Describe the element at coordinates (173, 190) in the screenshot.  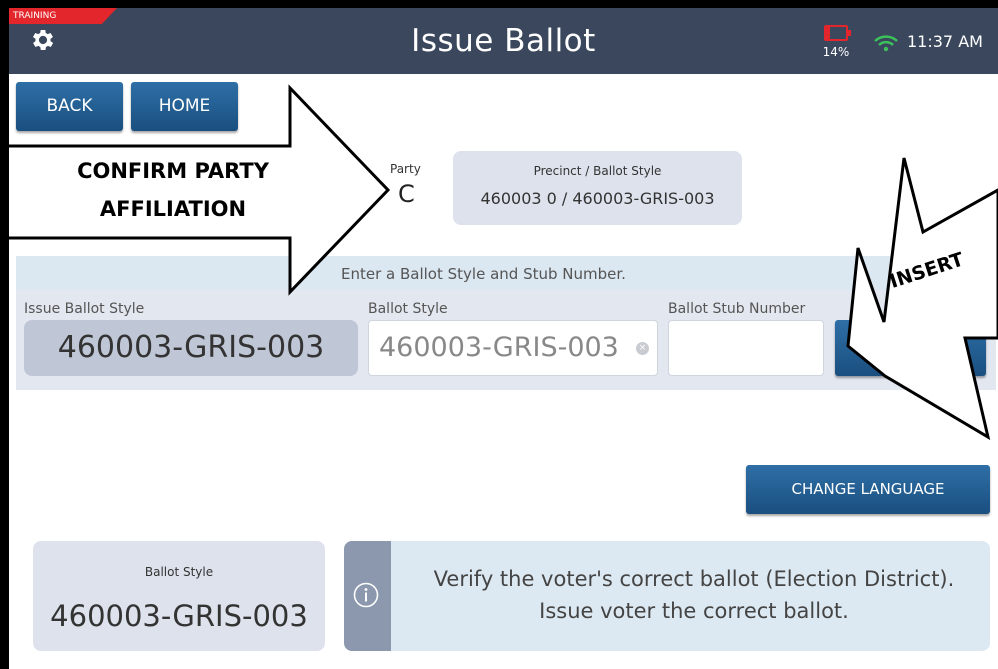
I see `callout-confirm-party: CONFIRM PARTY AFFILIATION` at that location.